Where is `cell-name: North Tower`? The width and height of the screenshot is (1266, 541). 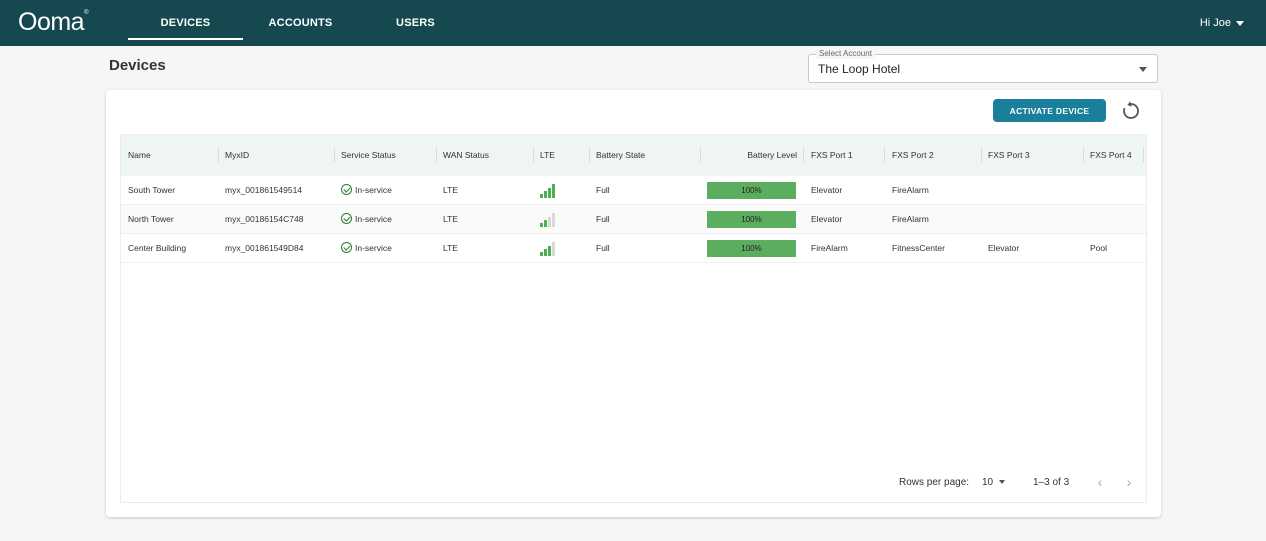 cell-name: North Tower is located at coordinates (151, 219).